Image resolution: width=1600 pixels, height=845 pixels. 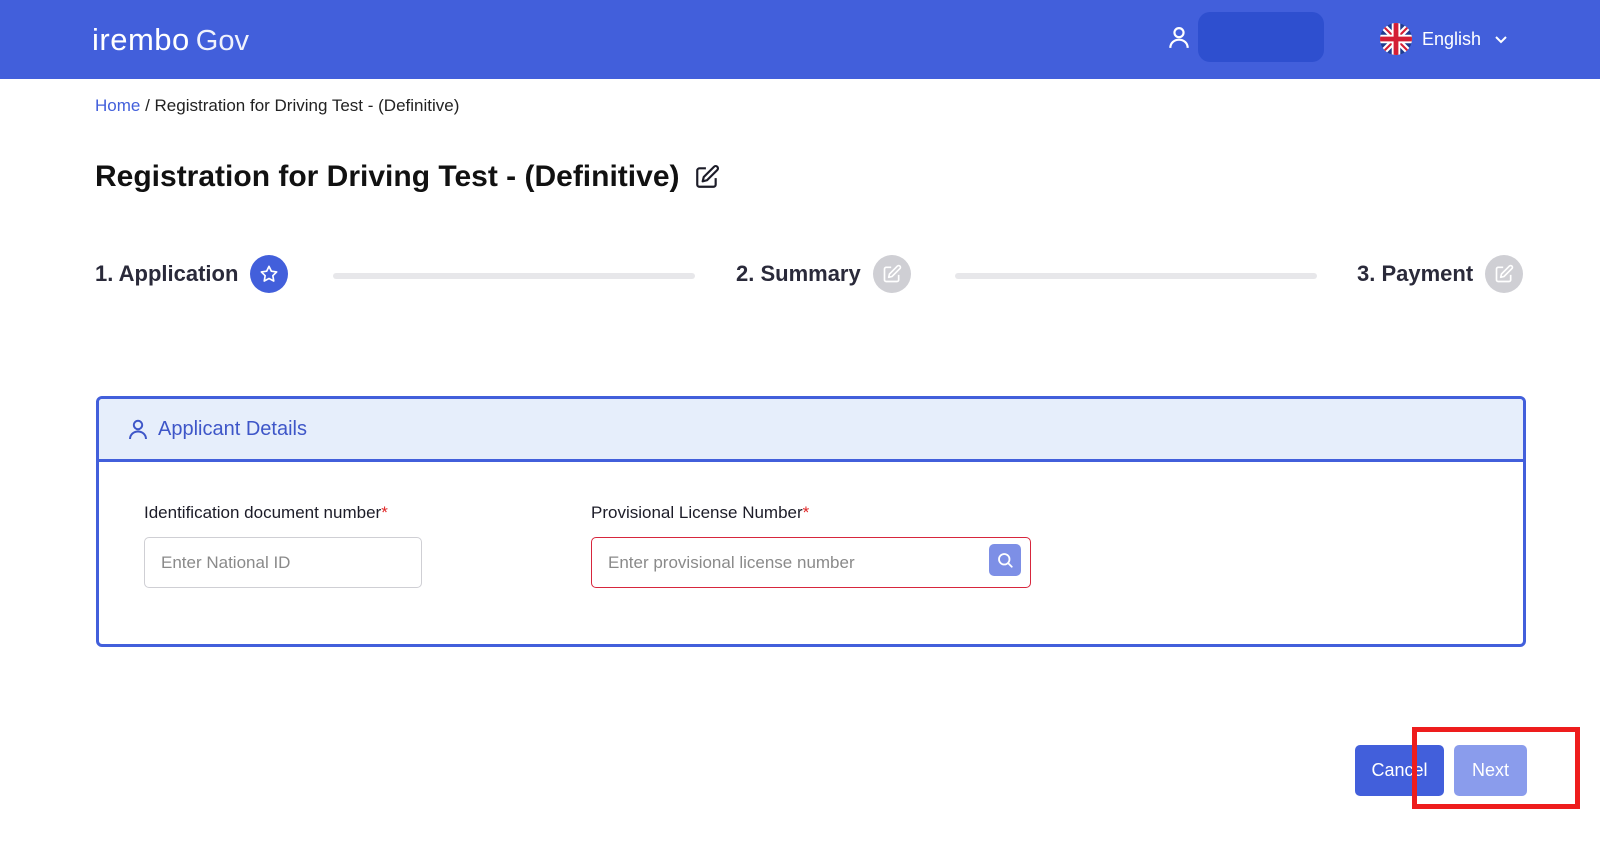 What do you see at coordinates (811, 430) in the screenshot?
I see `card-header: Applicant Details` at bounding box center [811, 430].